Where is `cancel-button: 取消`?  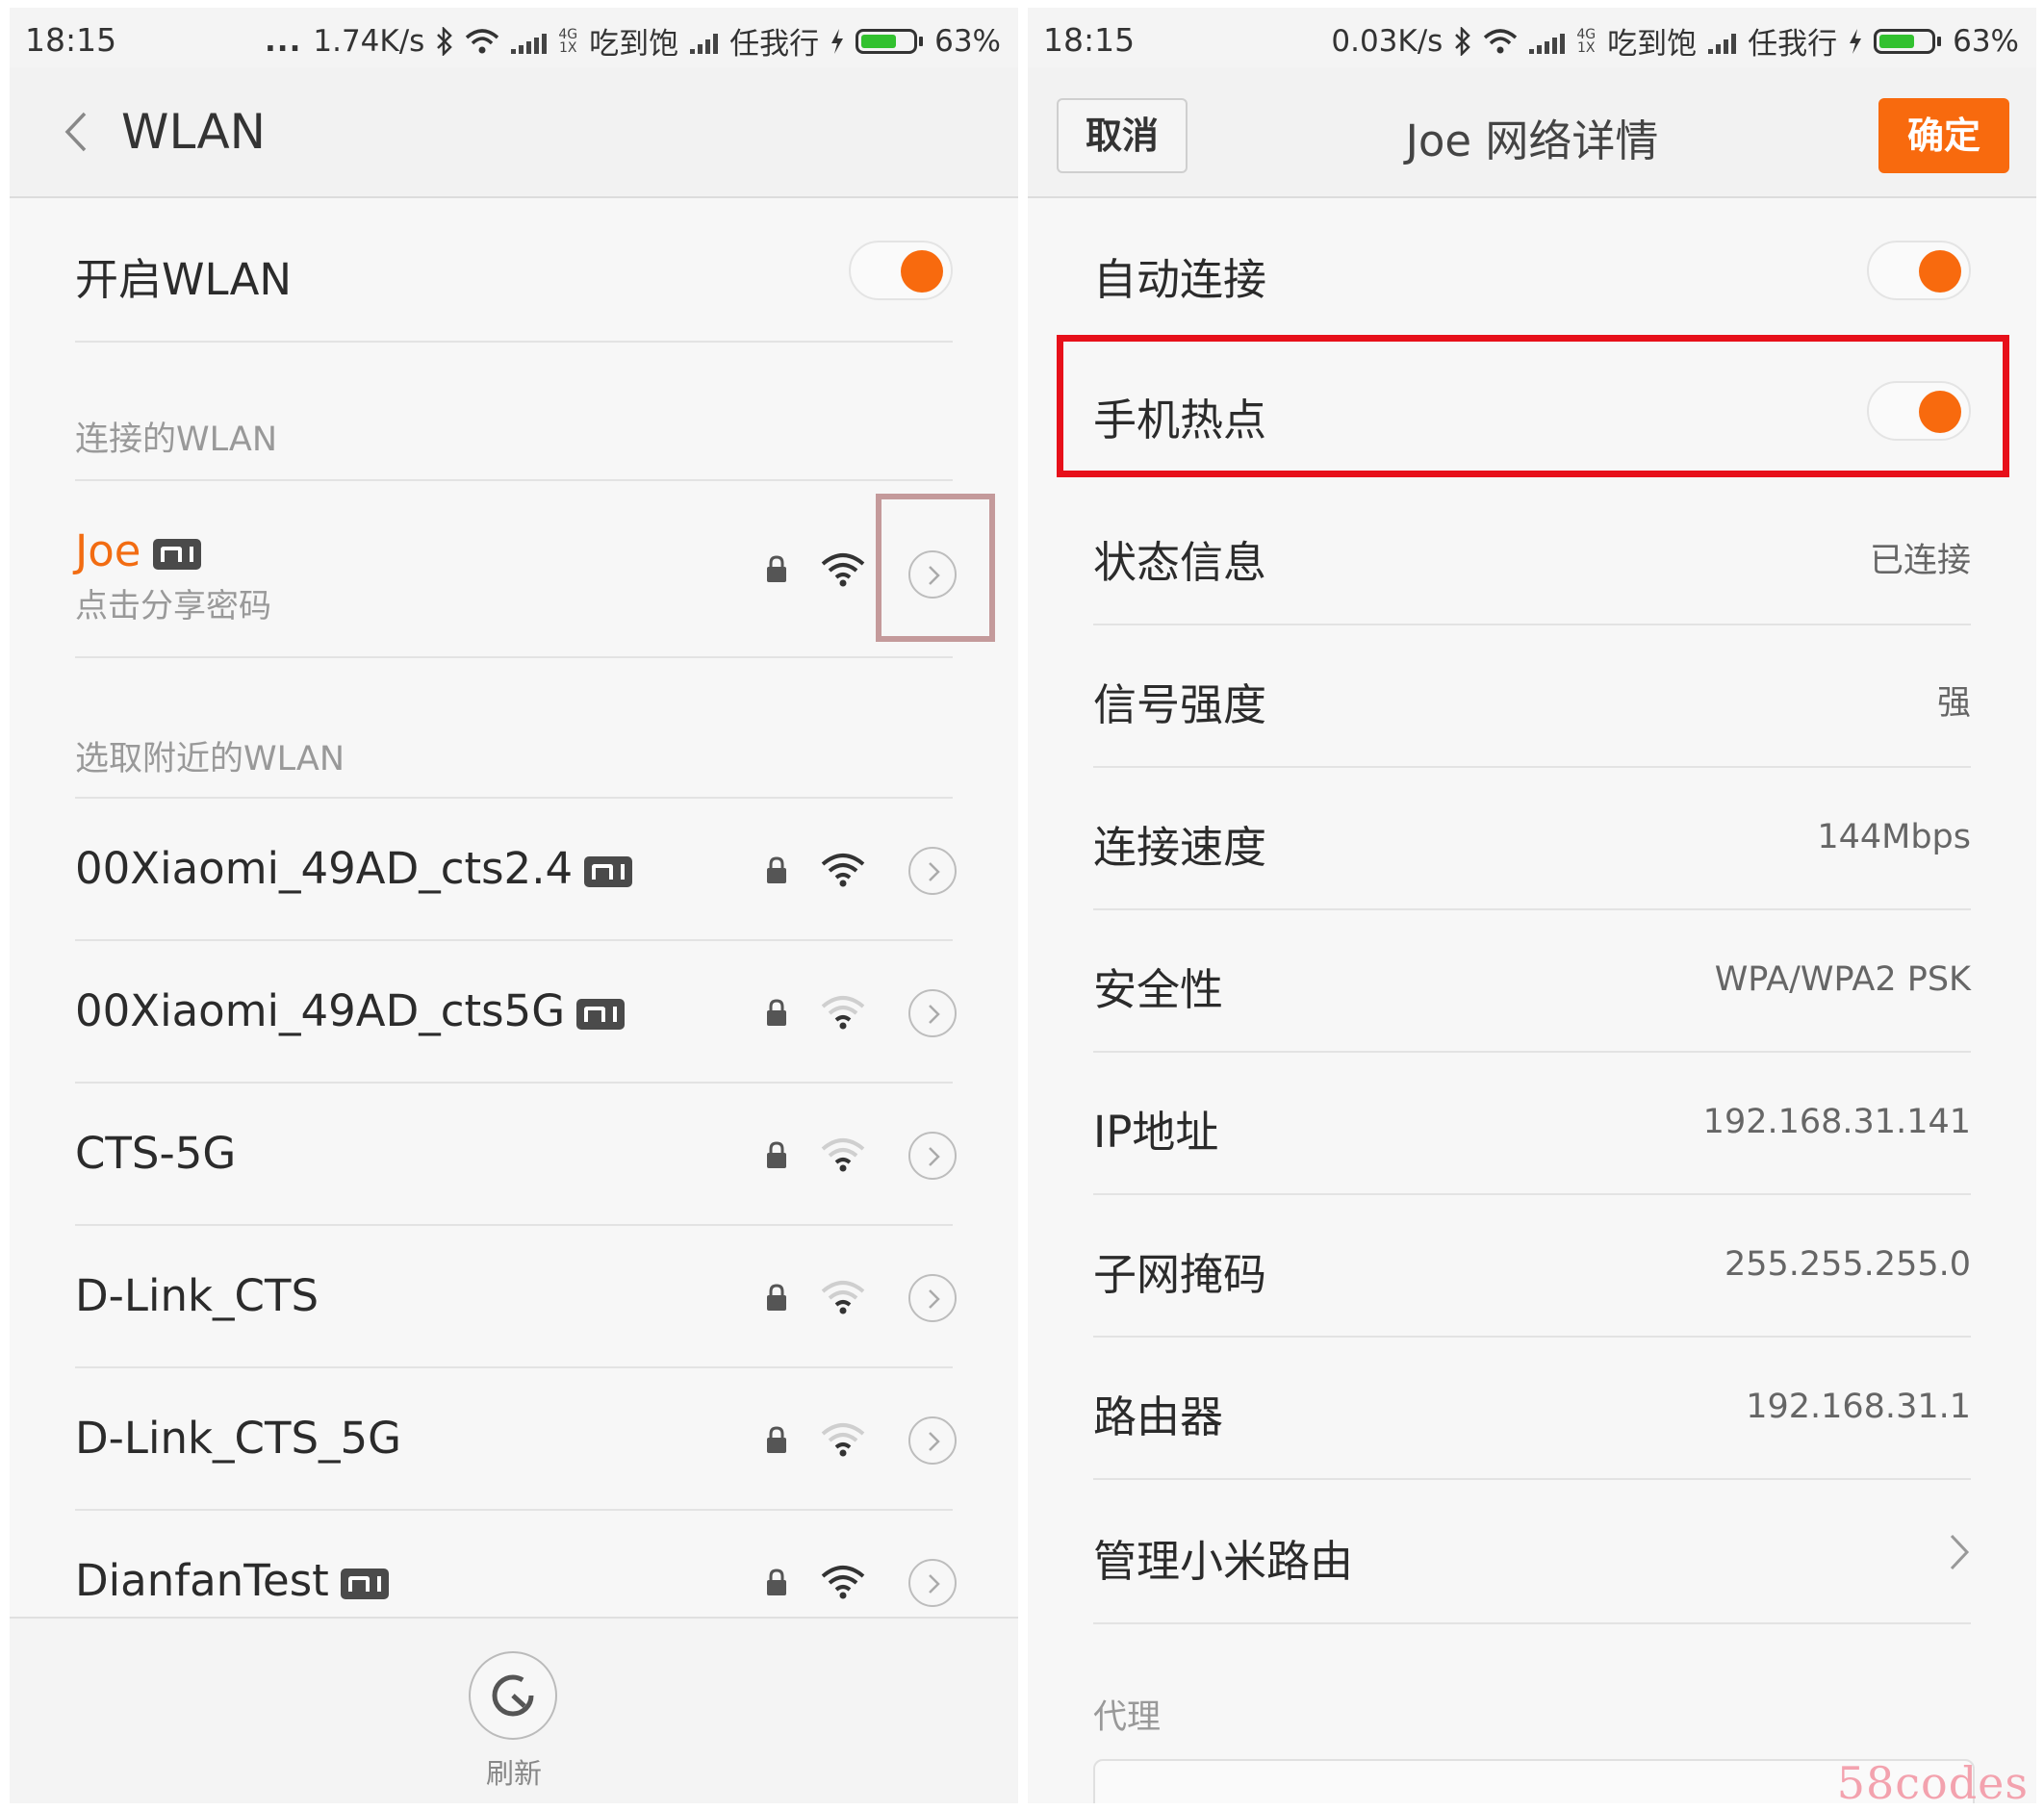
cancel-button: 取消 is located at coordinates (1123, 136).